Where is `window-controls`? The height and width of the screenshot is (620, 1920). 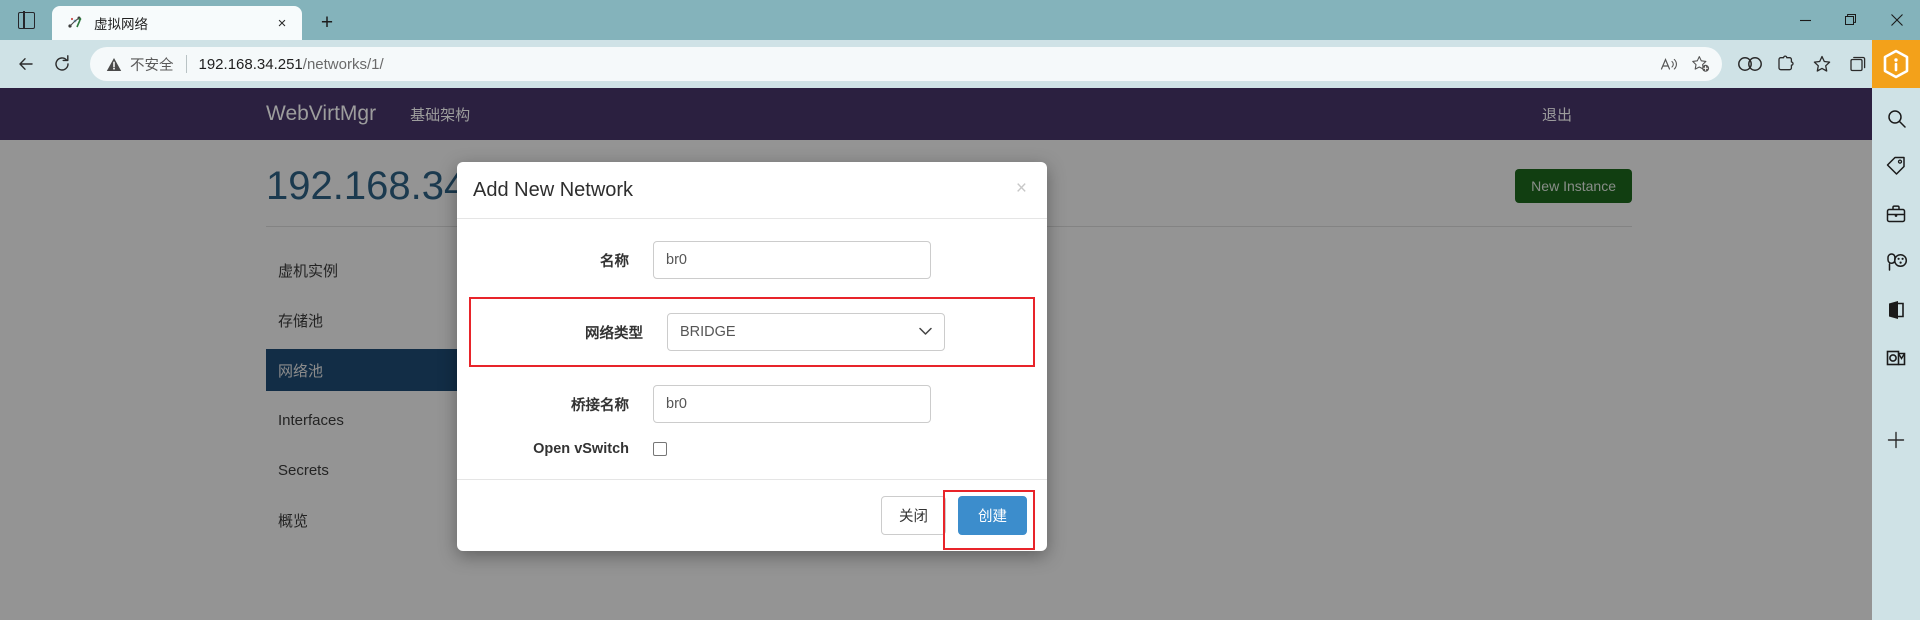 window-controls is located at coordinates (1851, 20).